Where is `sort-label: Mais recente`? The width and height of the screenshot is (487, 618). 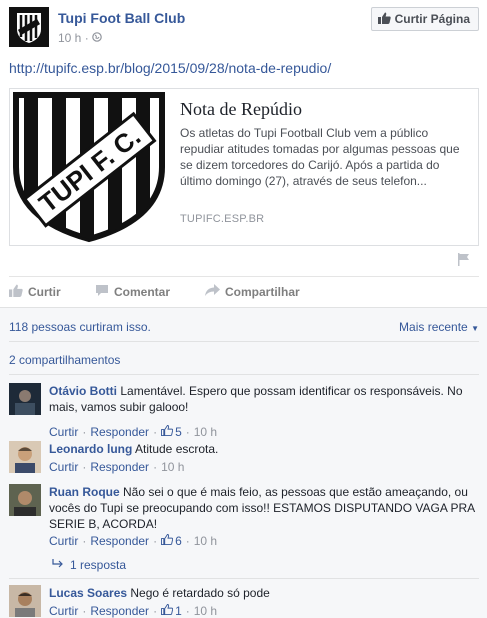 sort-label: Mais recente is located at coordinates (433, 327).